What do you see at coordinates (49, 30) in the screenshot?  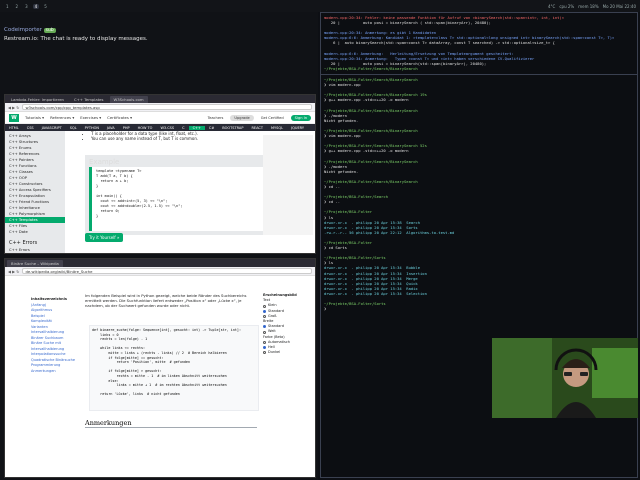 I see `chat-badge: sub` at bounding box center [49, 30].